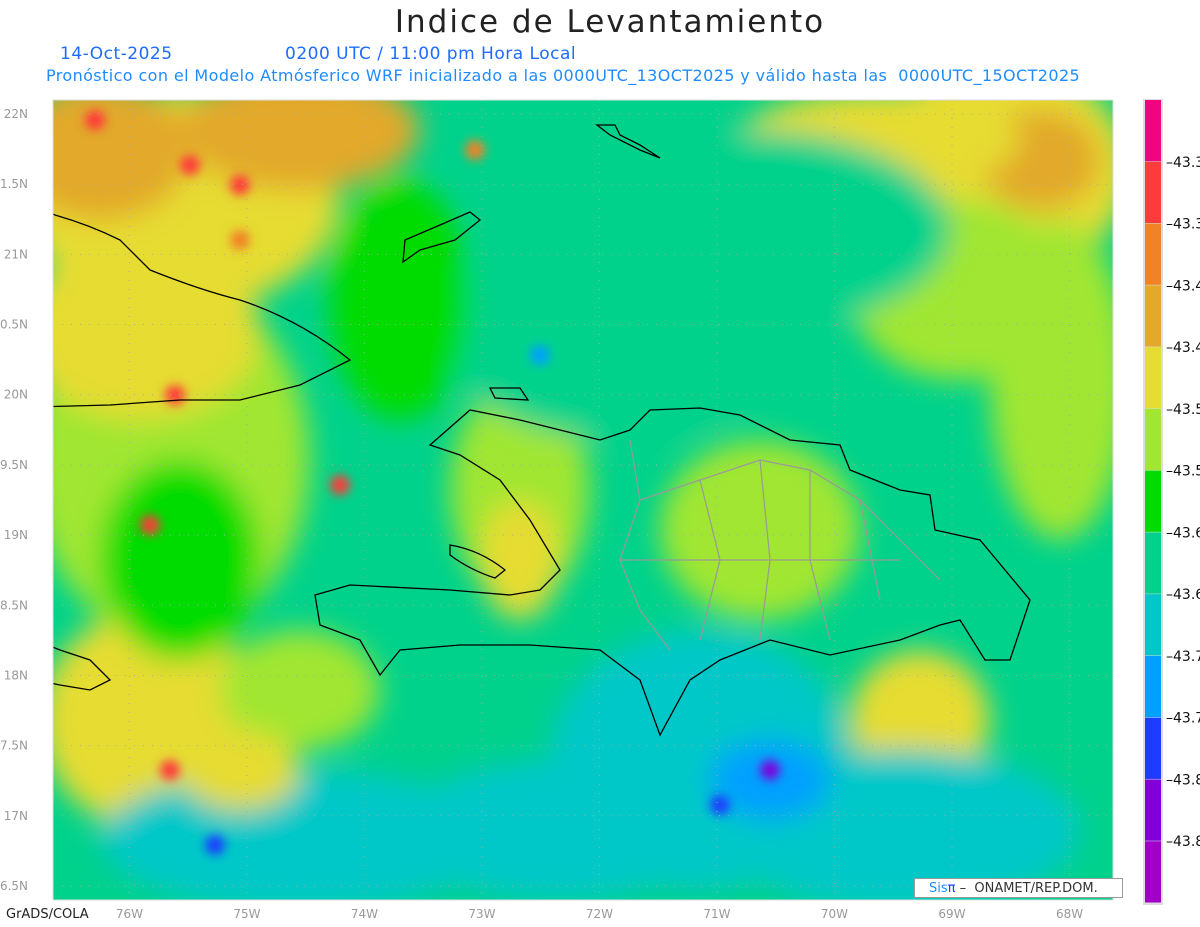  What do you see at coordinates (16, 395) in the screenshot?
I see `y-tick-label: 20N` at bounding box center [16, 395].